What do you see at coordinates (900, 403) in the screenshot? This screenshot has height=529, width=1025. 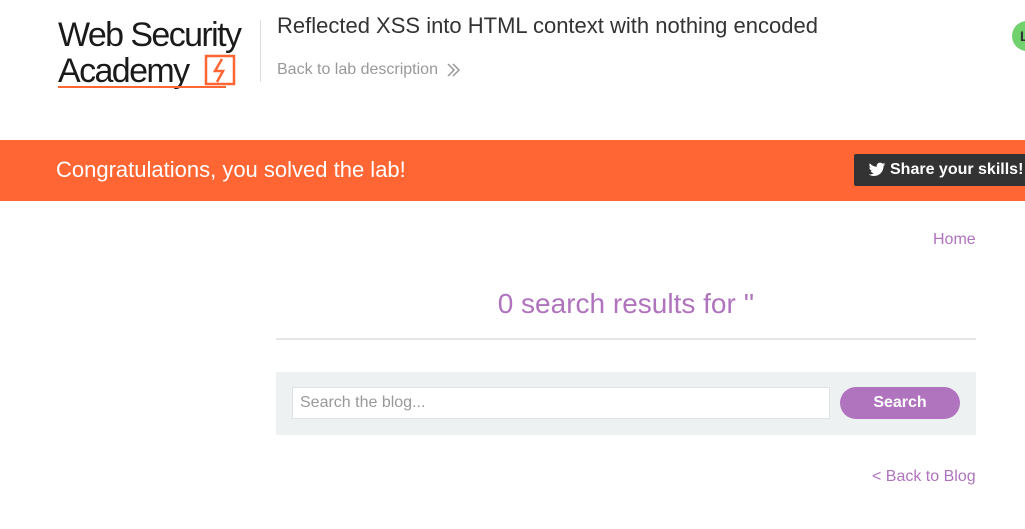 I see `search-button: Search` at bounding box center [900, 403].